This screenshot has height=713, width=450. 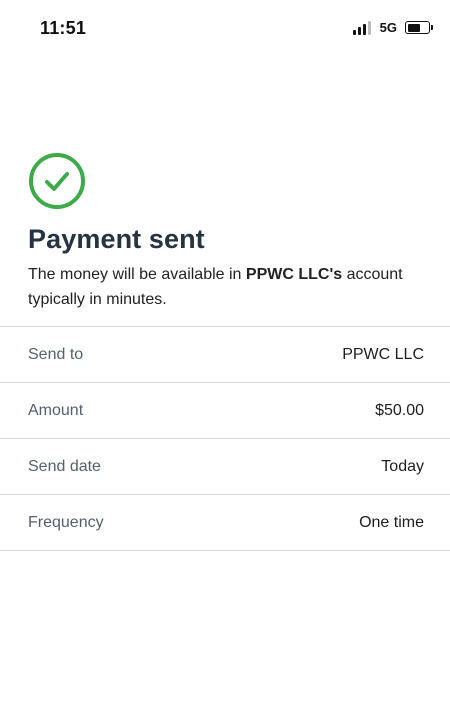 What do you see at coordinates (294, 274) in the screenshot?
I see `payee-name: PPWC LLC's` at bounding box center [294, 274].